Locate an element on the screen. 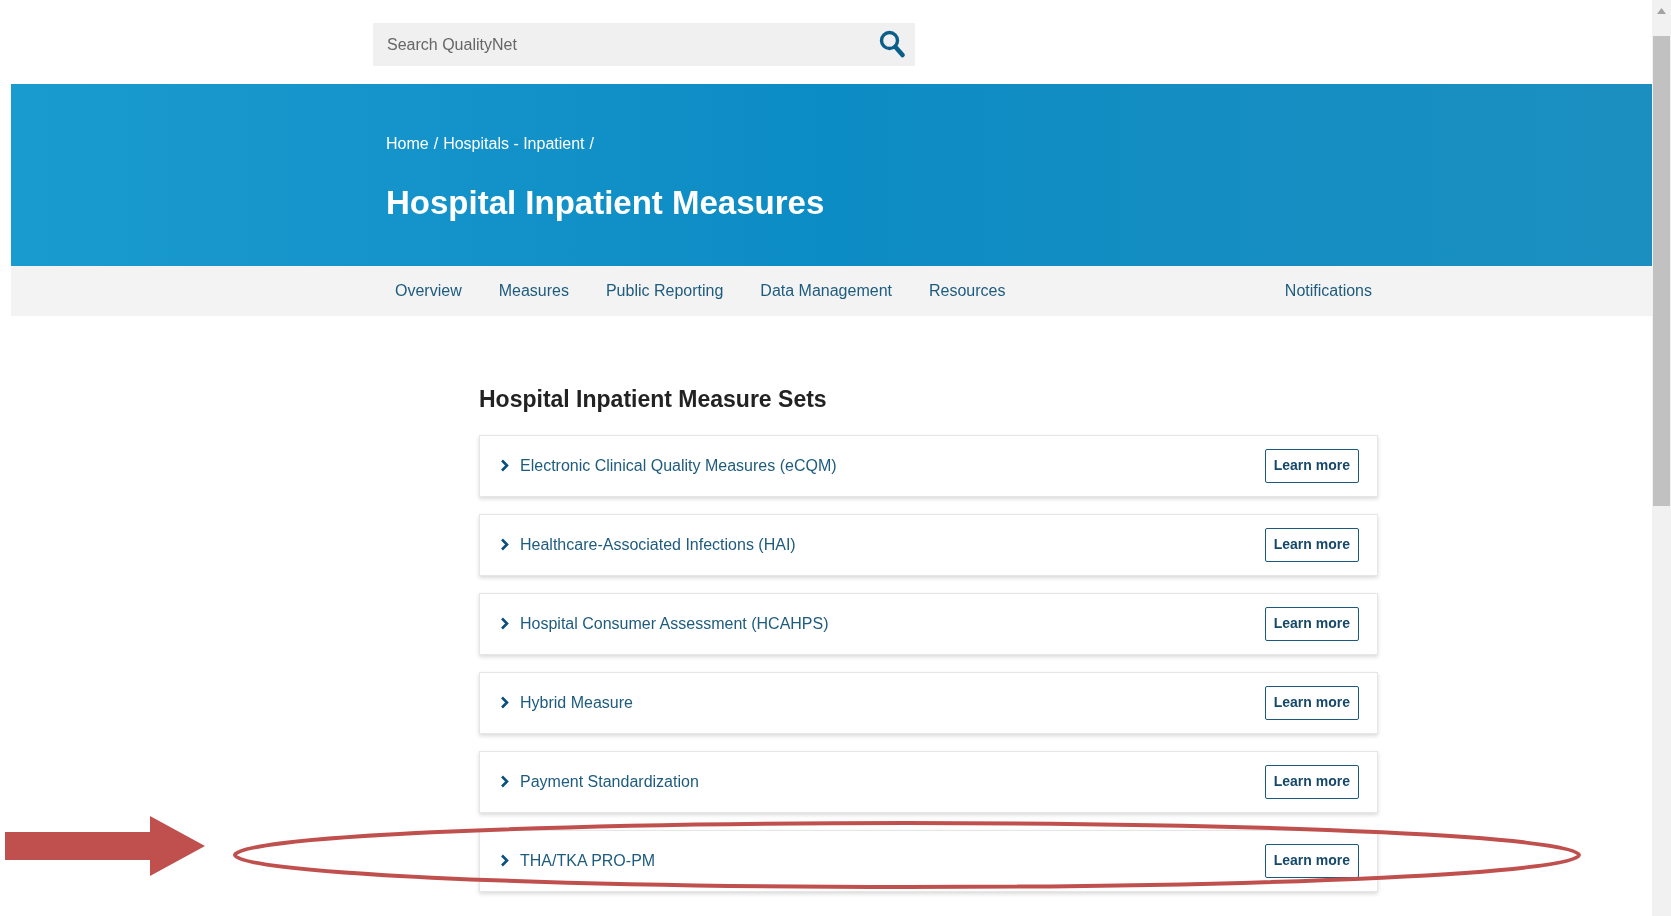 The width and height of the screenshot is (1671, 916). measure-set-card: THA/TKA PRO-PM Learn more is located at coordinates (928, 860).